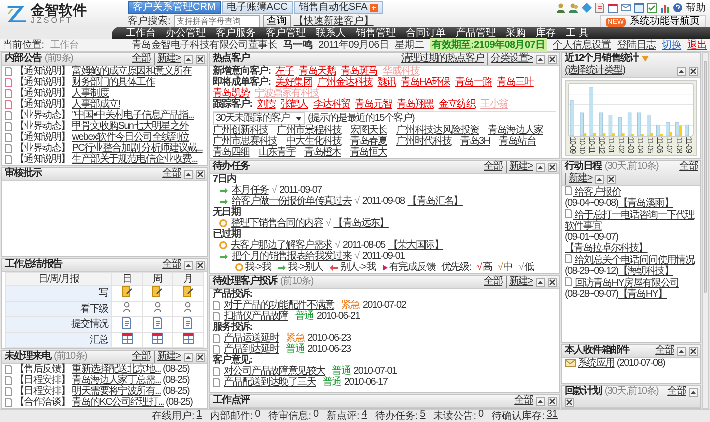 The width and height of the screenshot is (710, 422). What do you see at coordinates (631, 220) in the screenshot?
I see `schedule-link: 给于总打一电话咨询一下代理软件事宜` at bounding box center [631, 220].